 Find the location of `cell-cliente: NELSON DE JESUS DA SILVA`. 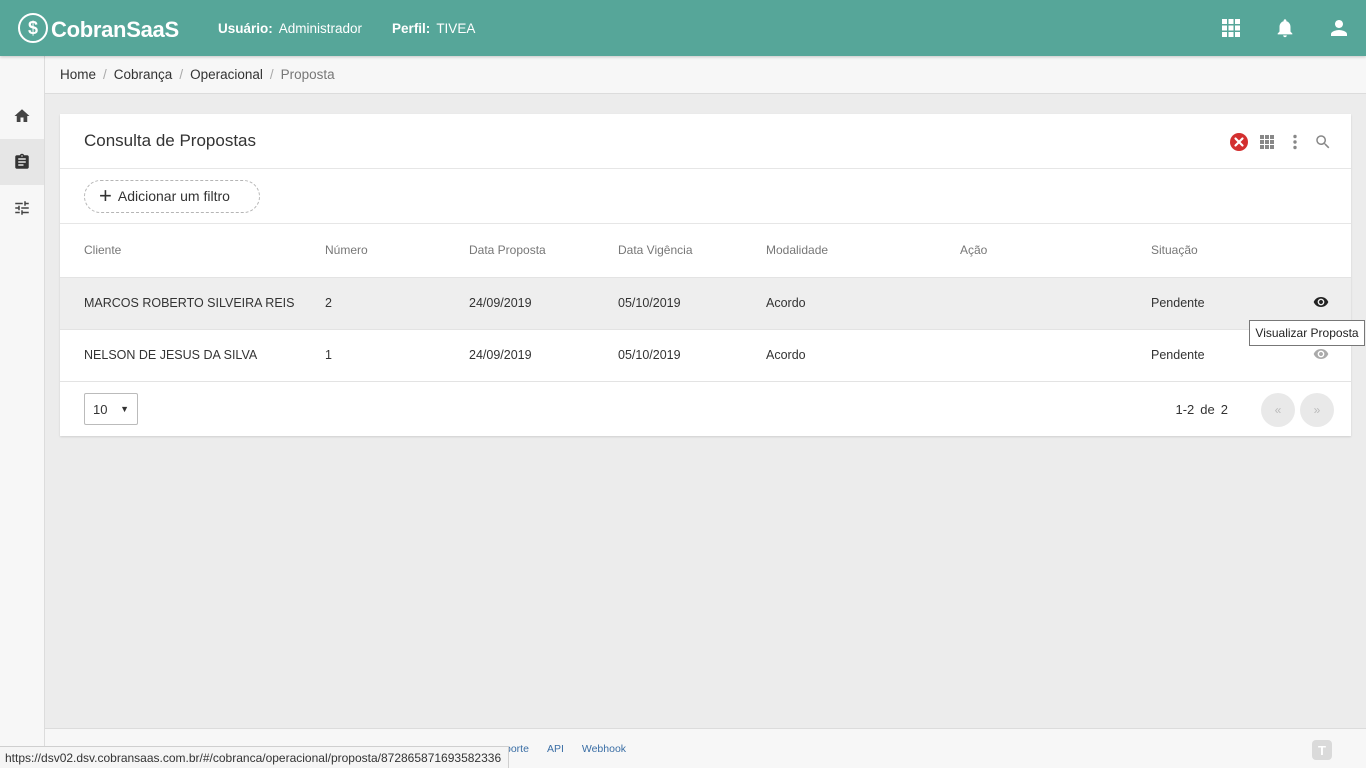

cell-cliente: NELSON DE JESUS DA SILVA is located at coordinates (171, 355).